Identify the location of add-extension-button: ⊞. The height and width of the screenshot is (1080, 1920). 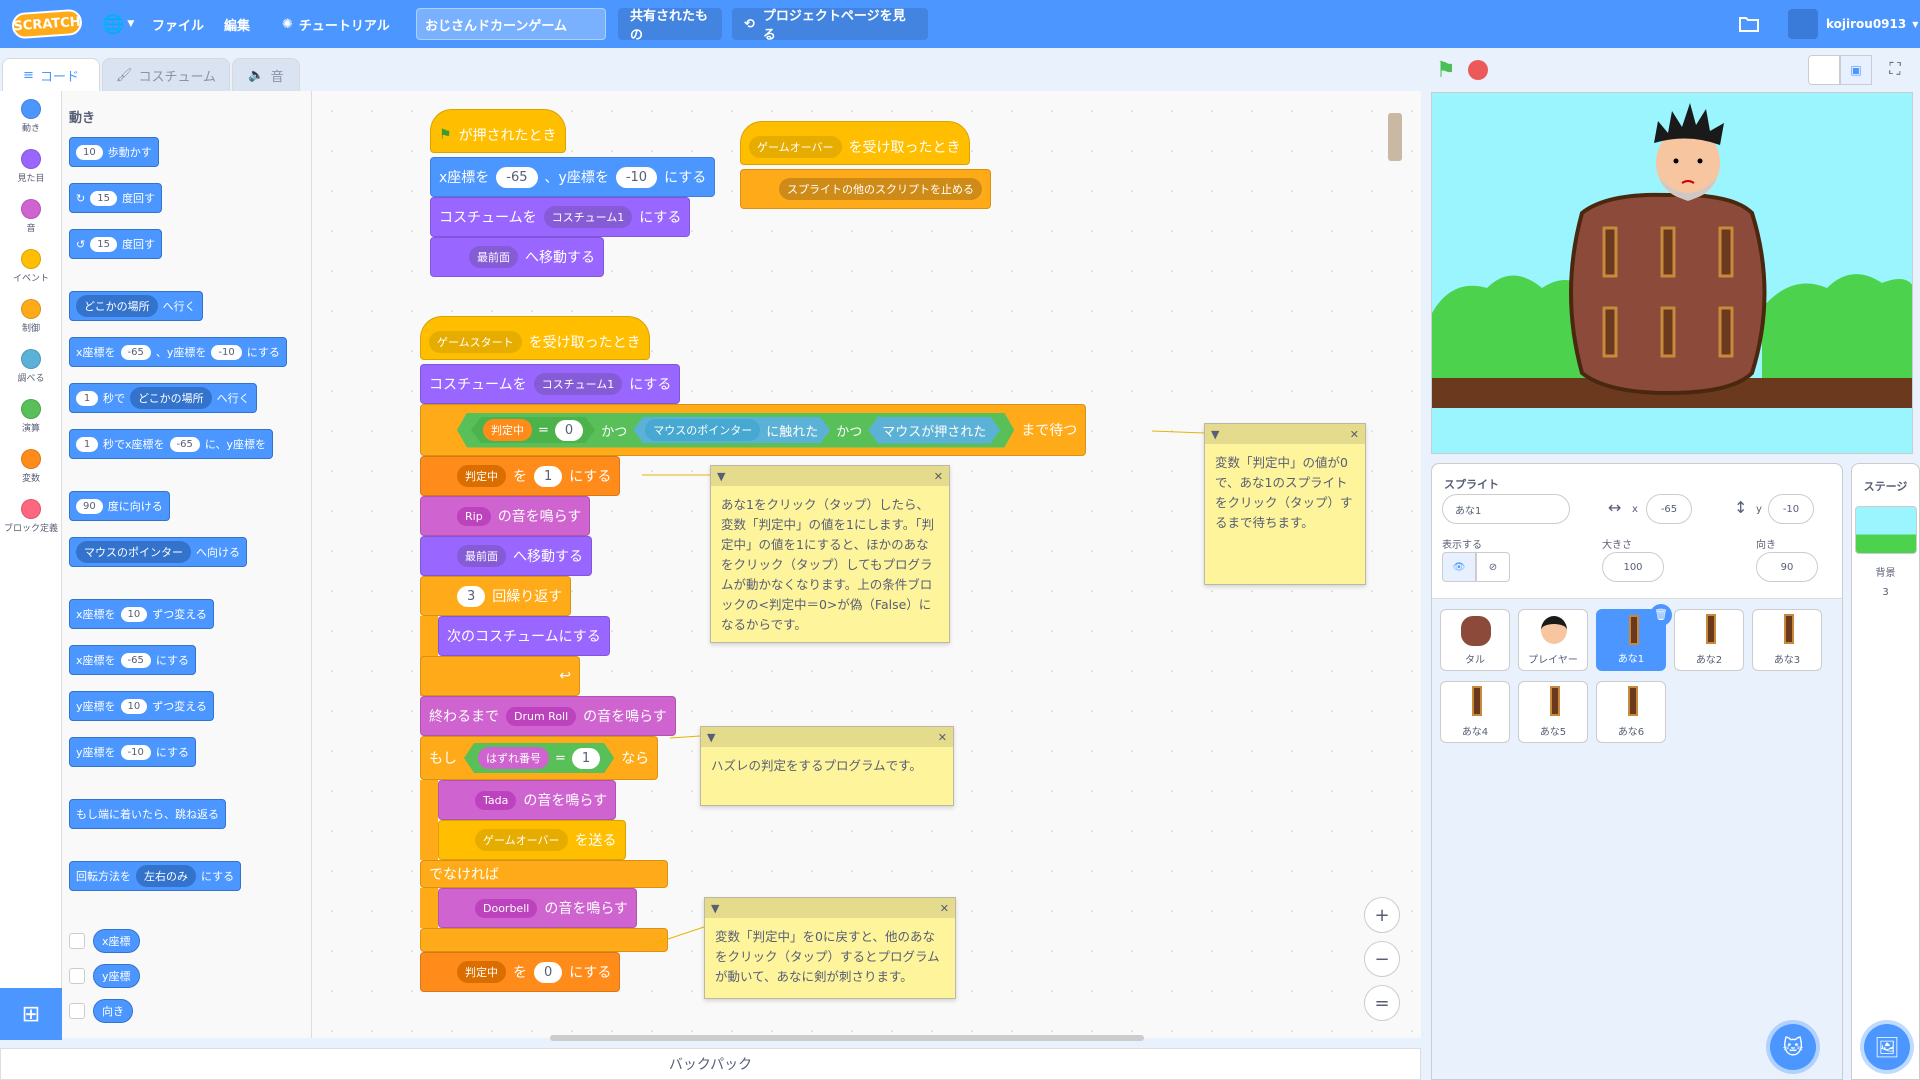
(31, 1014).